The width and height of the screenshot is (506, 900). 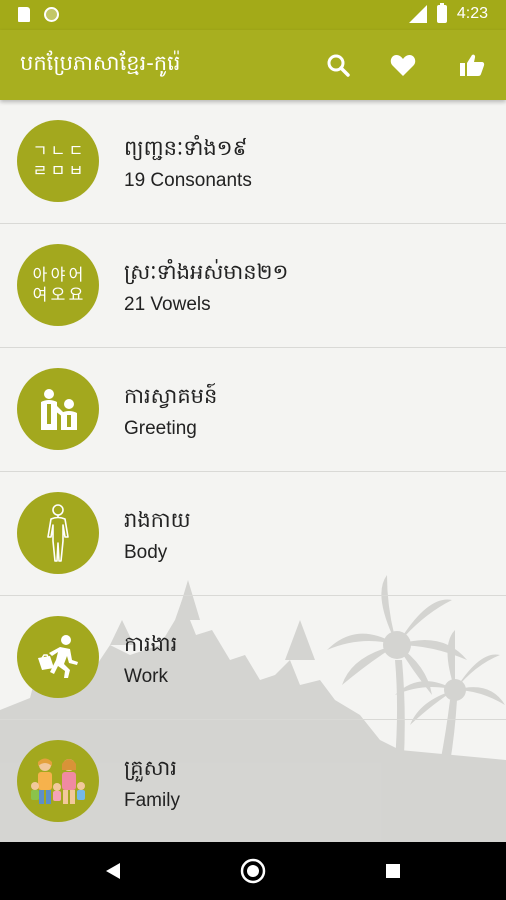 I want to click on list-item-subtitle: Family, so click(x=152, y=800).